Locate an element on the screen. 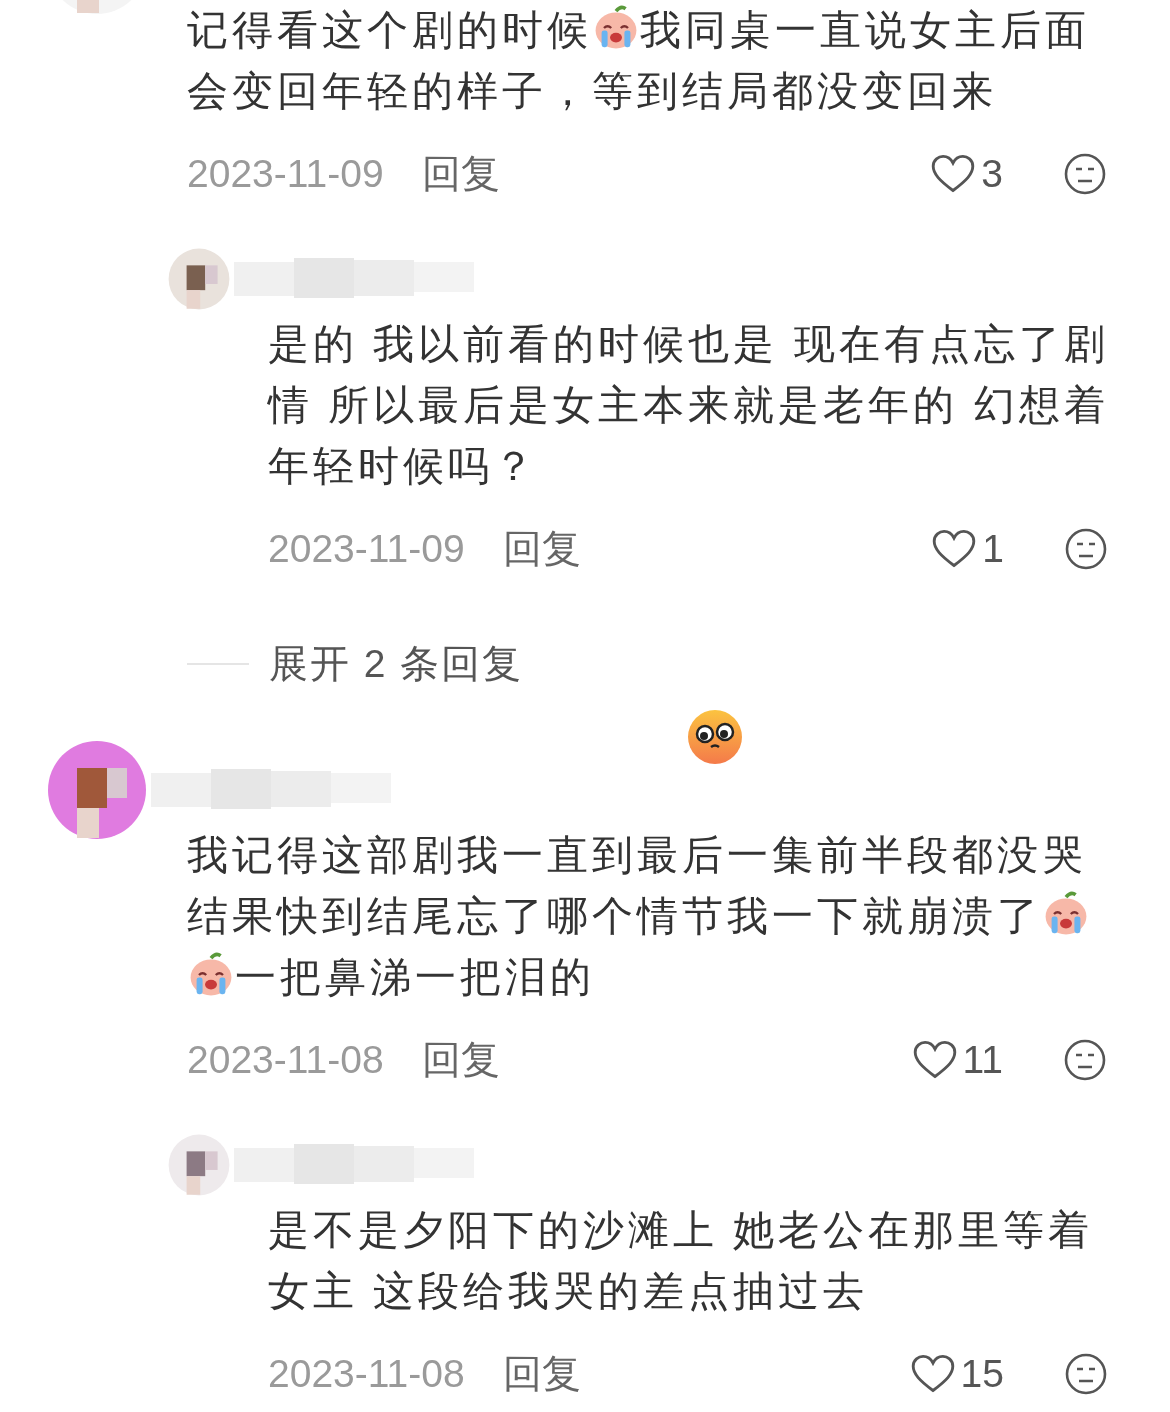 This screenshot has height=1412, width=1170. comment-text: 记得看这个剧的时候 我同桌一直说女主后面会变回年轻的样子，等到结局都没变回来 is located at coordinates (654, 61).